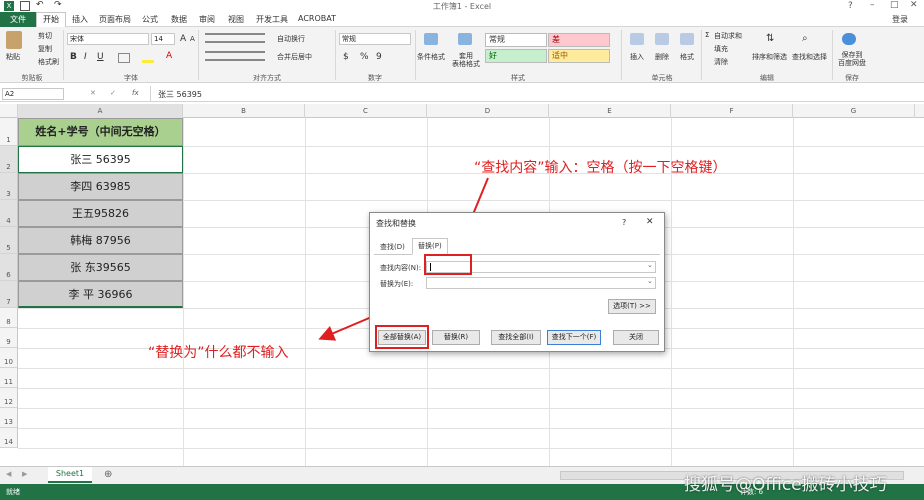  What do you see at coordinates (24, 474) in the screenshot?
I see `sheet-nav-next-icon: ▶` at bounding box center [24, 474].